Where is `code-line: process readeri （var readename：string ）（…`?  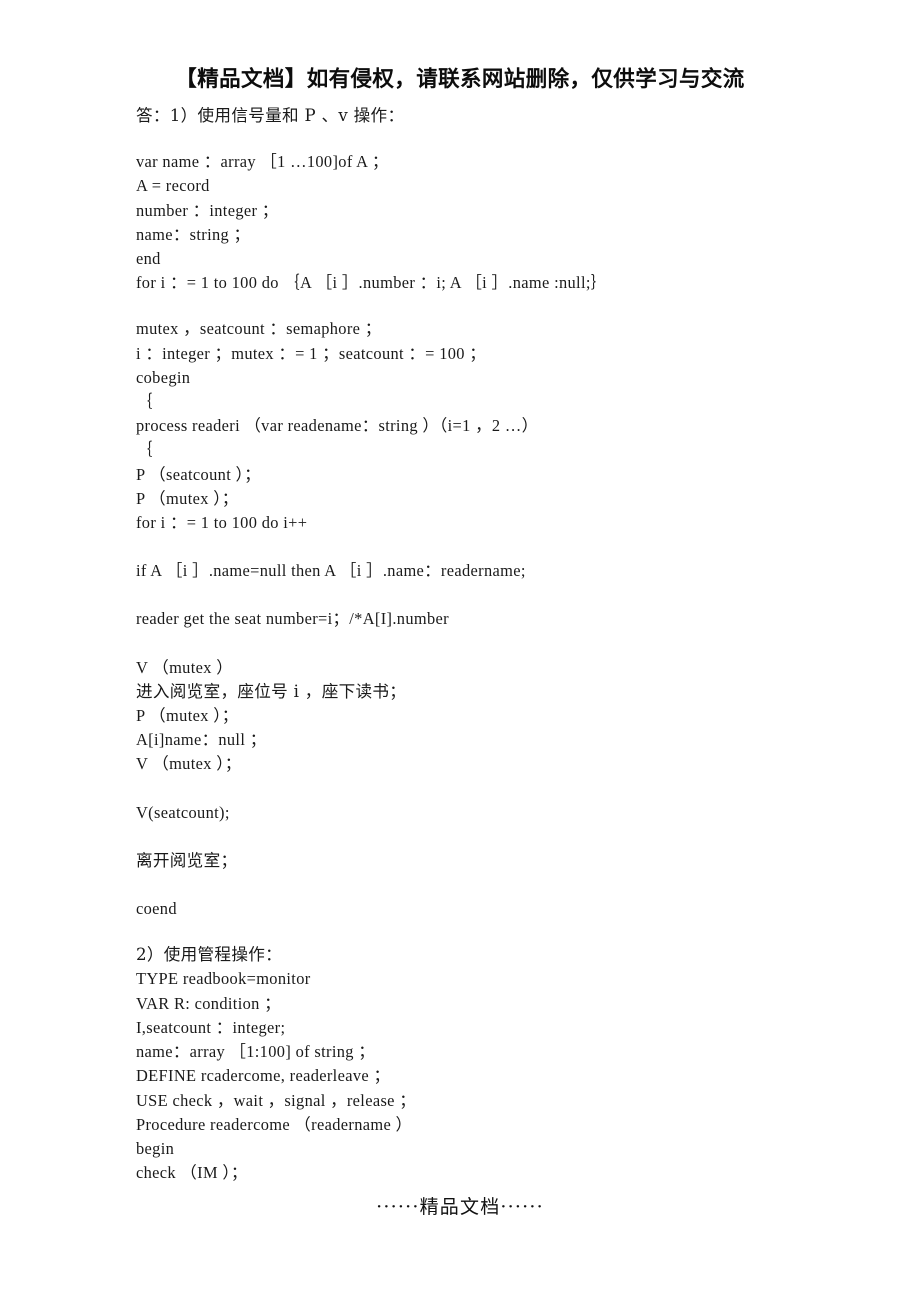
code-line: process readeri （var readename：string ）（… is located at coordinates (337, 426).